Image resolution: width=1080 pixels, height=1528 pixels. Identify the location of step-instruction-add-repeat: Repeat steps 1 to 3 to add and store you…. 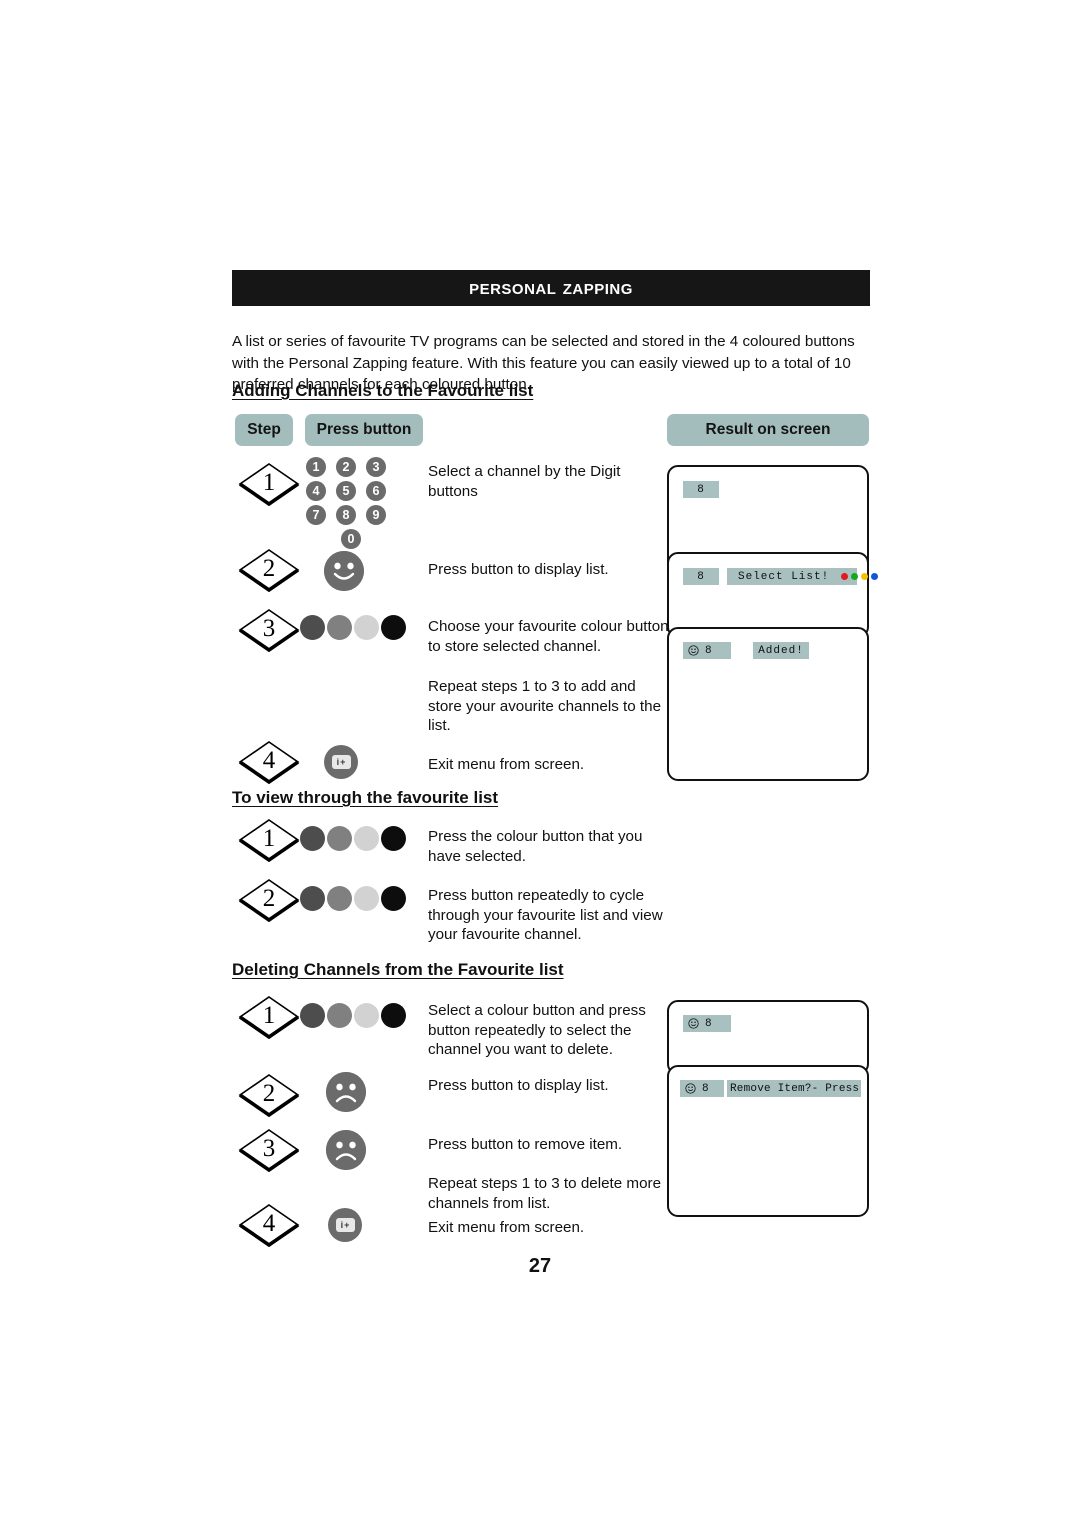
(545, 706).